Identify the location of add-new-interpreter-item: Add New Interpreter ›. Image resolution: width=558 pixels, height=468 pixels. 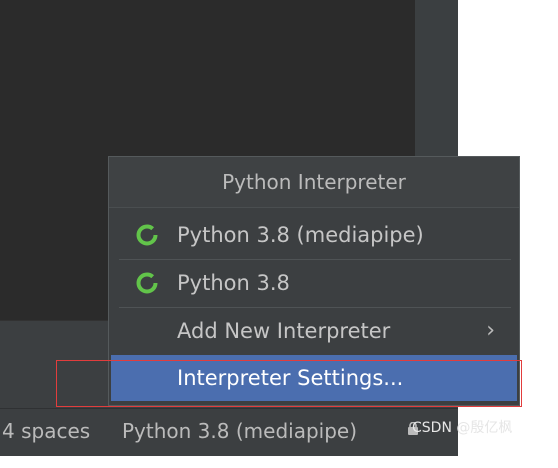
(314, 331).